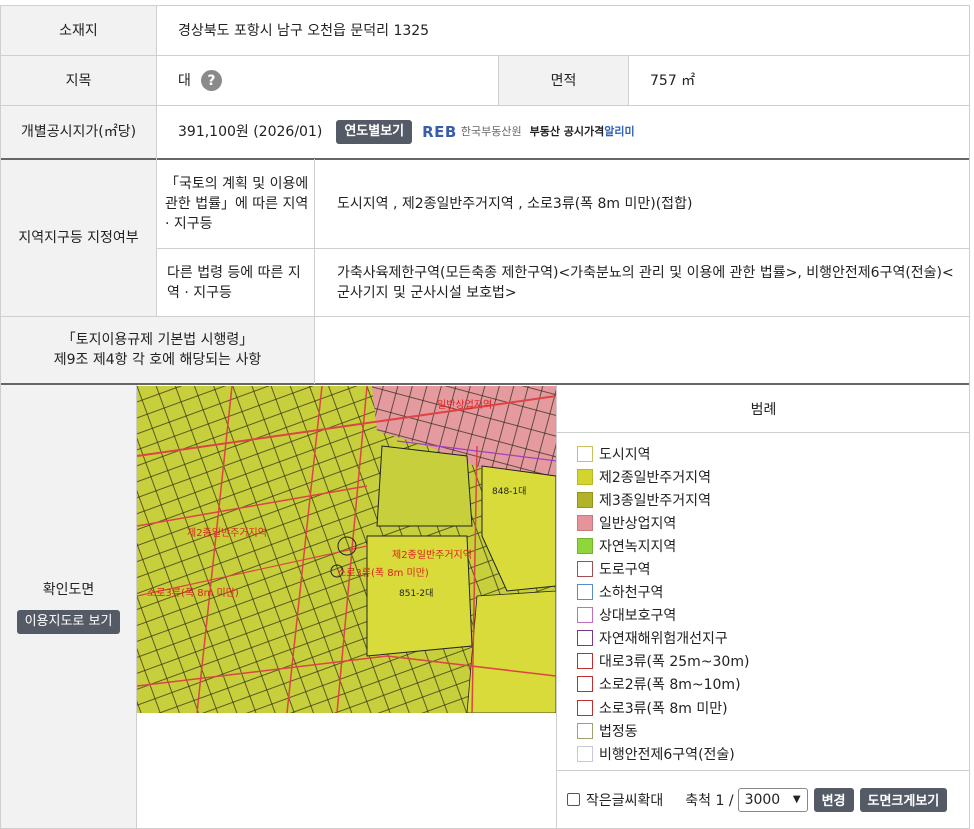 This screenshot has height=829, width=974. What do you see at coordinates (328, 80) in the screenshot?
I see `land-category-cell: 대 ?` at bounding box center [328, 80].